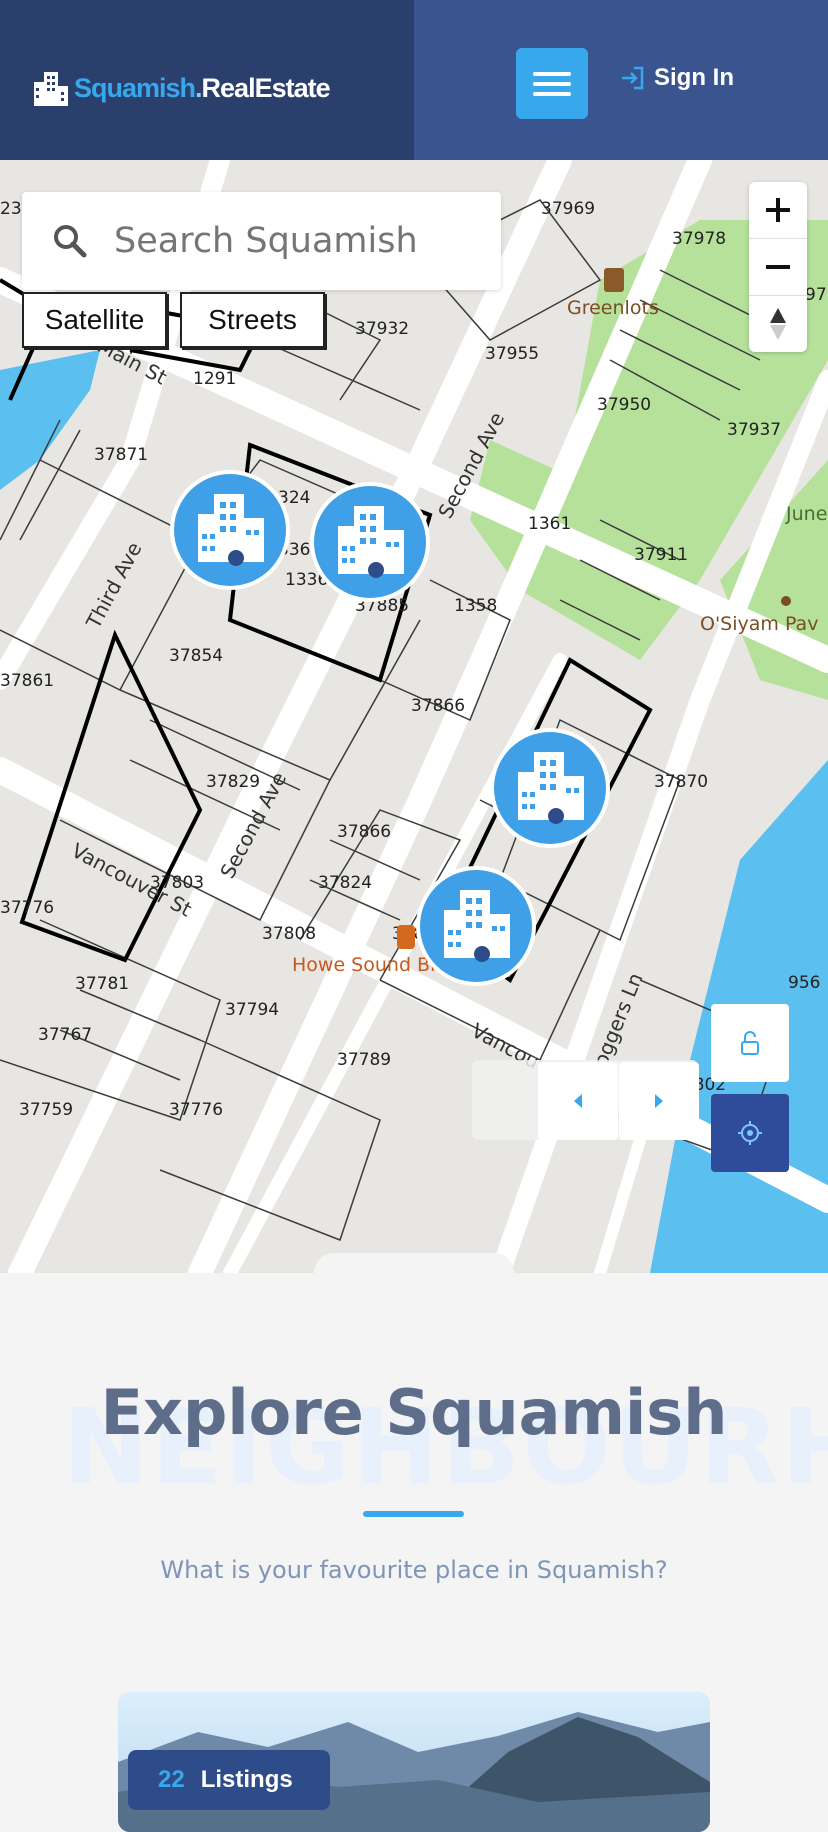 This screenshot has width=828, height=1832. Describe the element at coordinates (294, 241) in the screenshot. I see `search-input` at that location.